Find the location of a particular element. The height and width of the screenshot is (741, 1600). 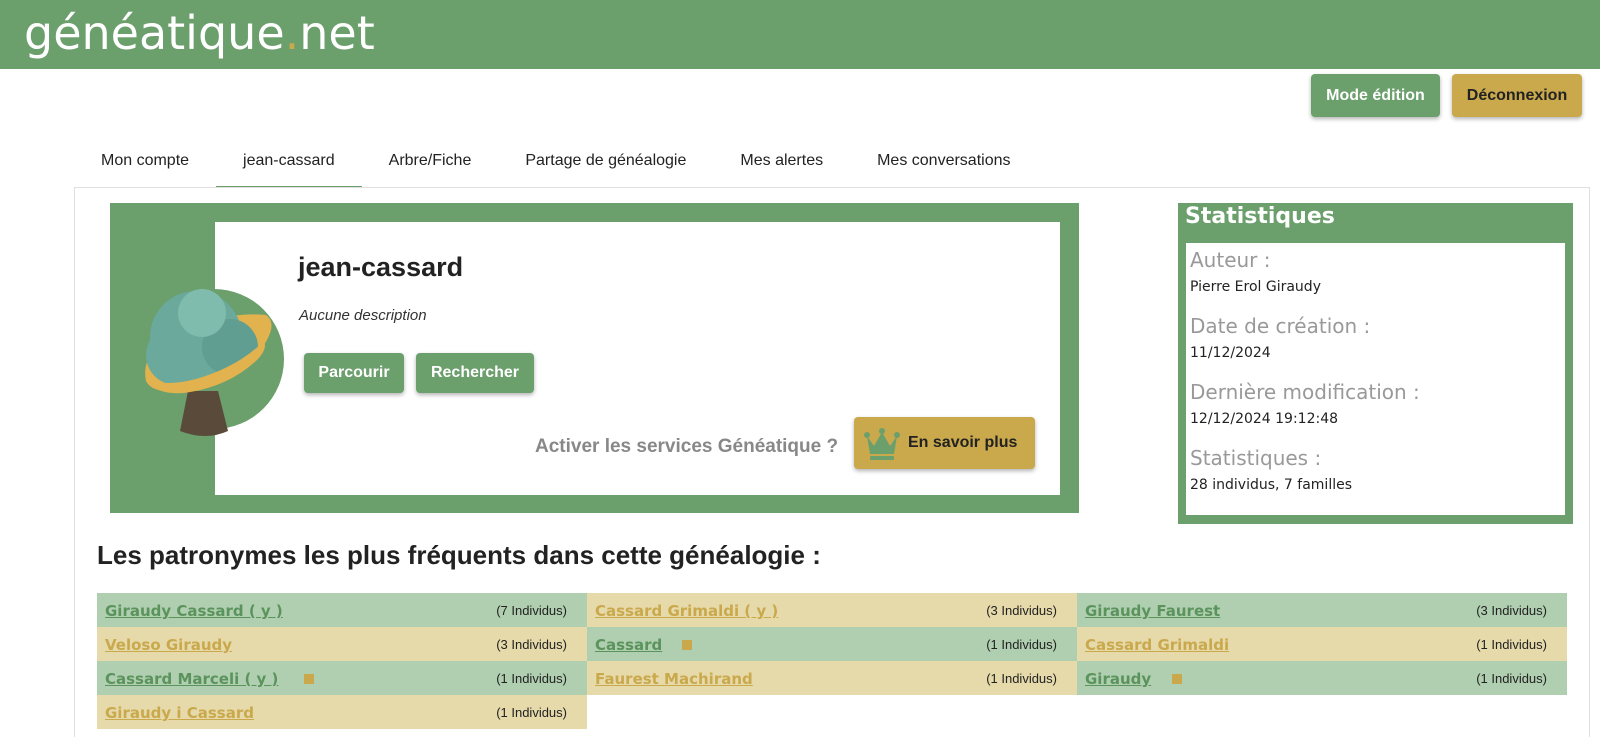

crown-icon is located at coordinates (882, 444).